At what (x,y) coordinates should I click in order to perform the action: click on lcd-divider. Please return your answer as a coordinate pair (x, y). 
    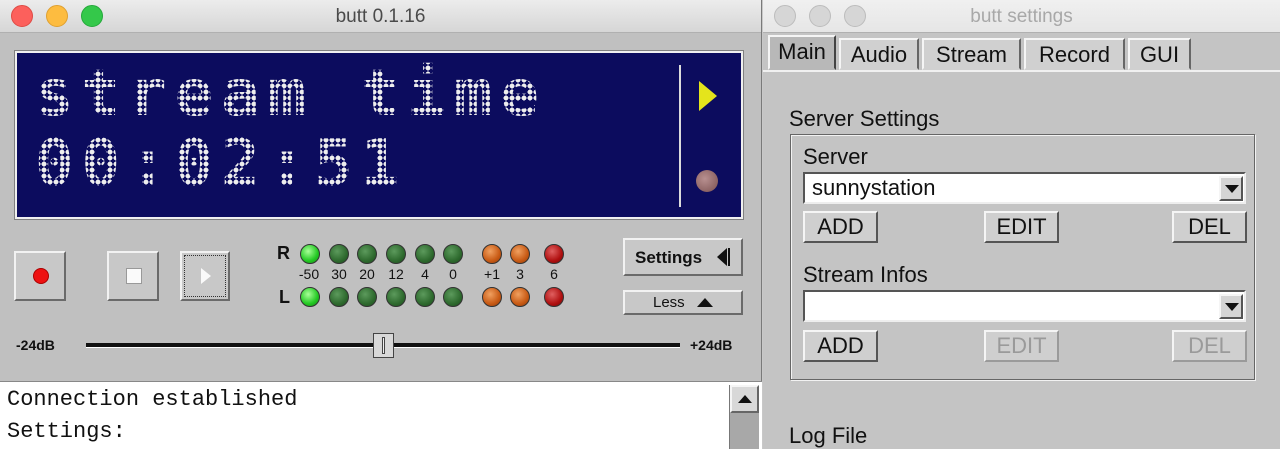
    Looking at the image, I should click on (680, 136).